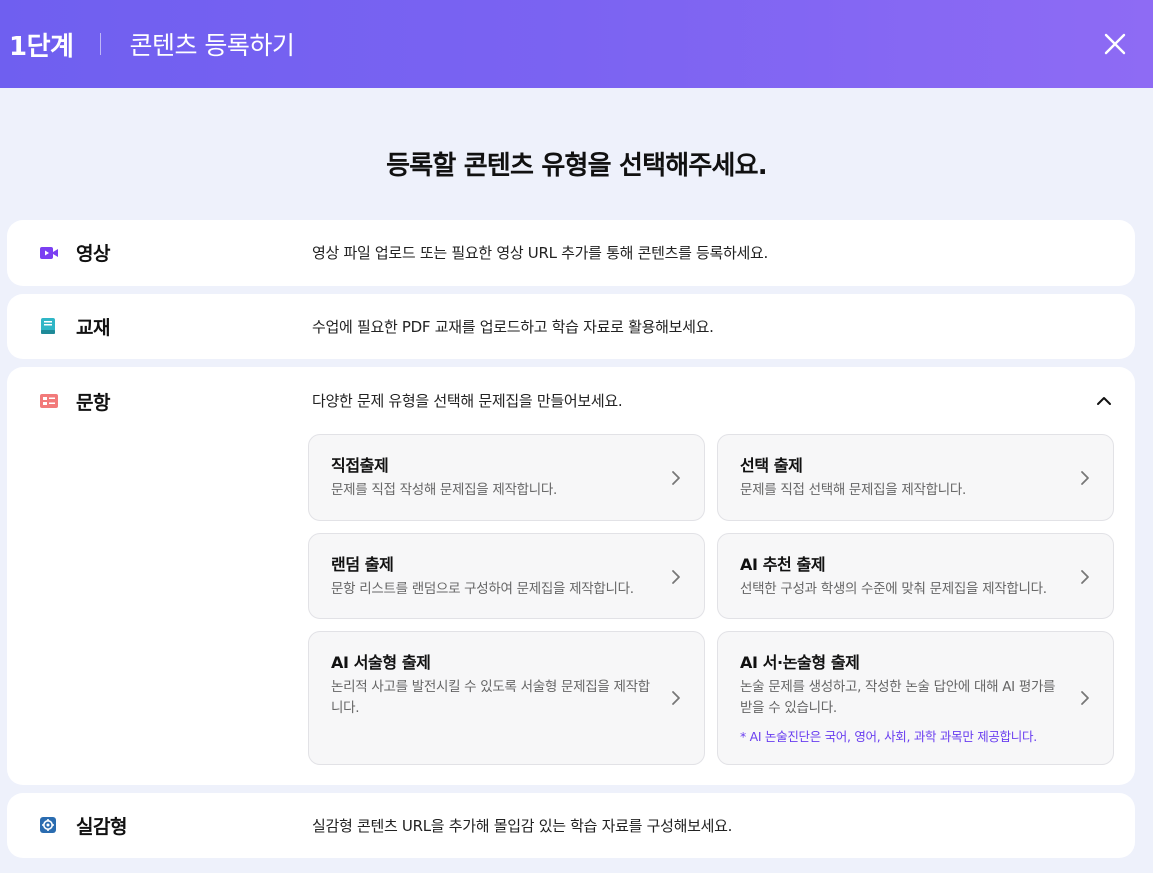 The height and width of the screenshot is (873, 1153). What do you see at coordinates (381, 662) in the screenshot?
I see `option-title: AI 서술형 출제` at bounding box center [381, 662].